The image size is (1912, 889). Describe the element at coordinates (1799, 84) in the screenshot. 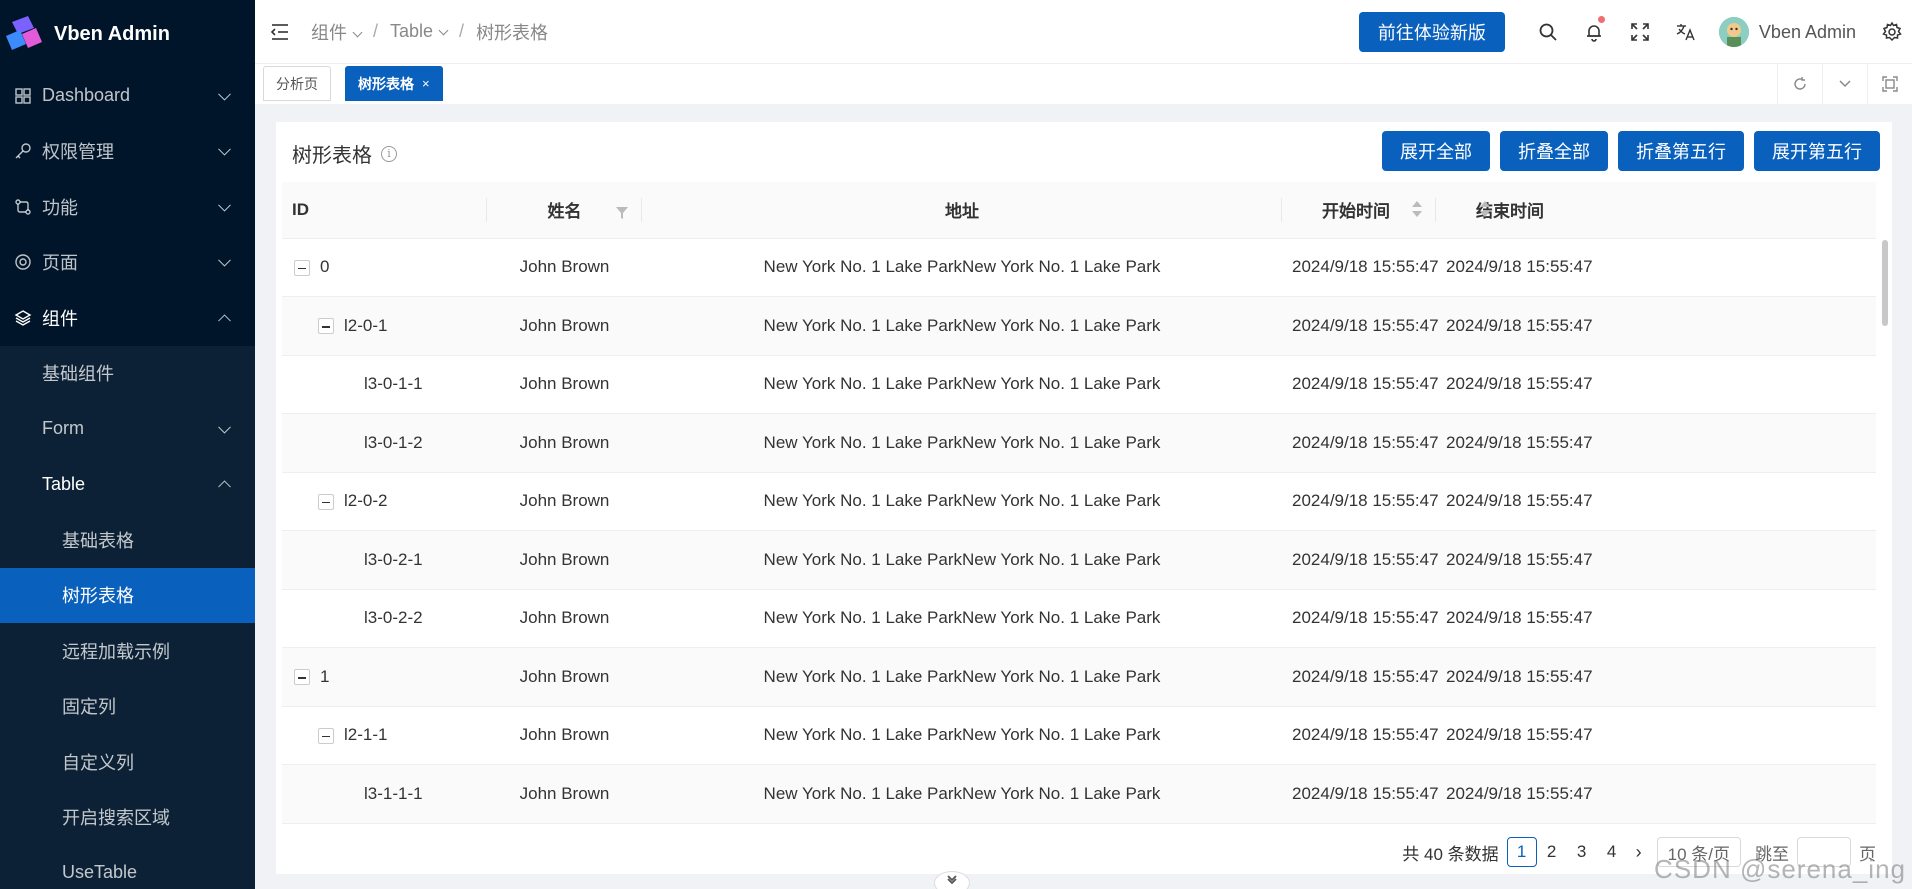

I see `refresh-icon` at that location.